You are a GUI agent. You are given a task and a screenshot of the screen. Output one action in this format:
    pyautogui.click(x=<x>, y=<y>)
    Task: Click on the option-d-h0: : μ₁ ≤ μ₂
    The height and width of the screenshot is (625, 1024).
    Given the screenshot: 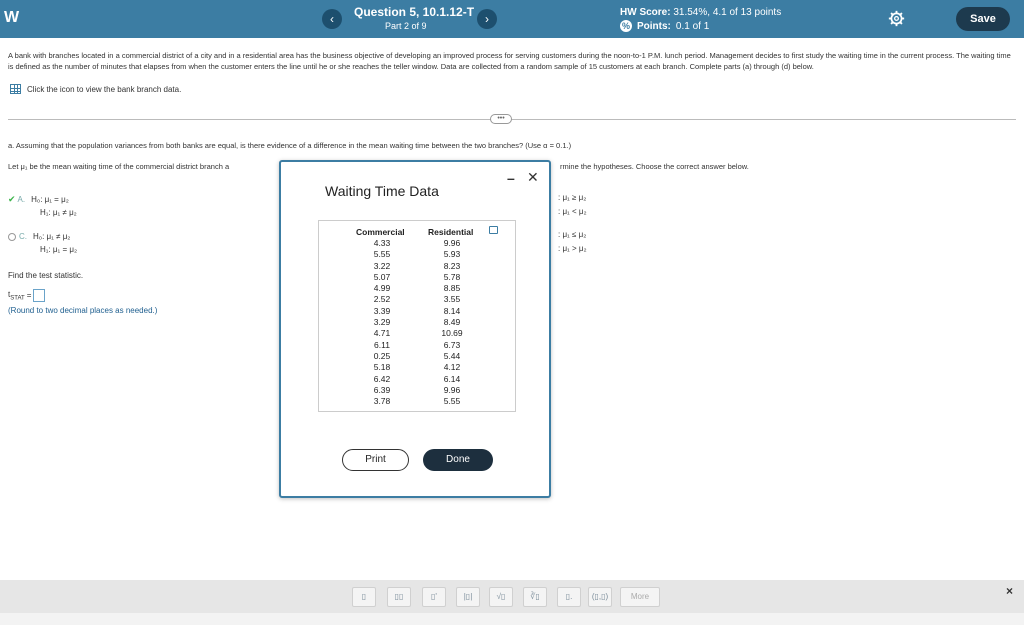 What is the action you would take?
    pyautogui.click(x=572, y=234)
    